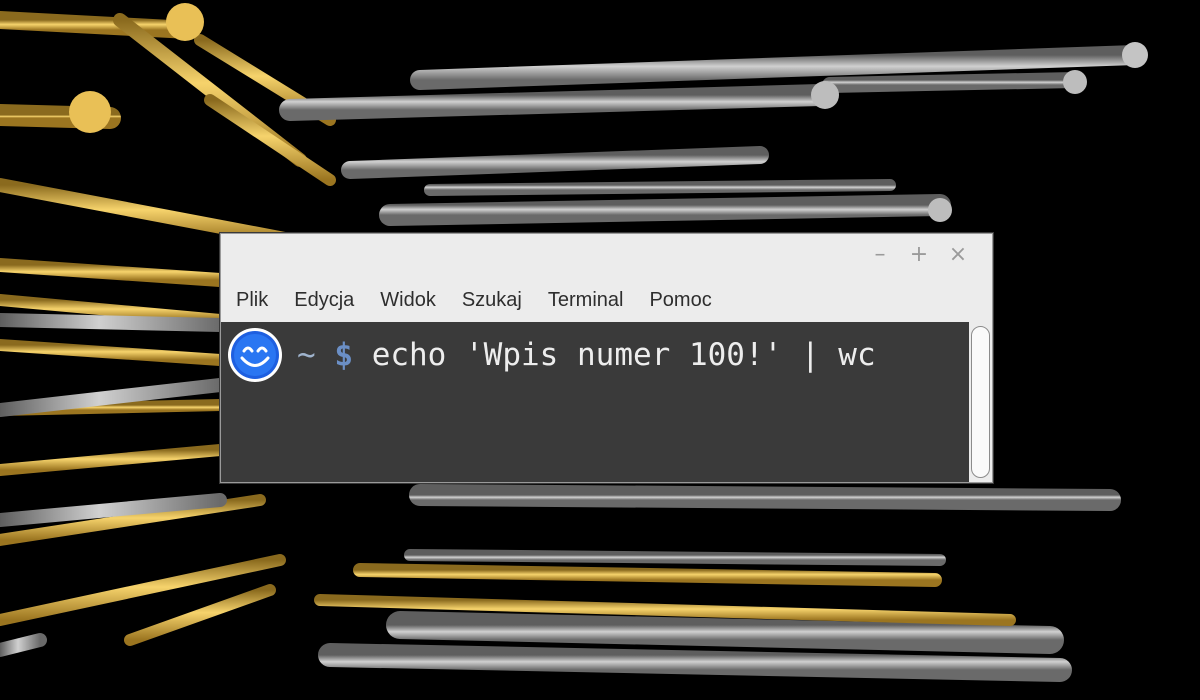  I want to click on prompt-symbol: $, so click(344, 355).